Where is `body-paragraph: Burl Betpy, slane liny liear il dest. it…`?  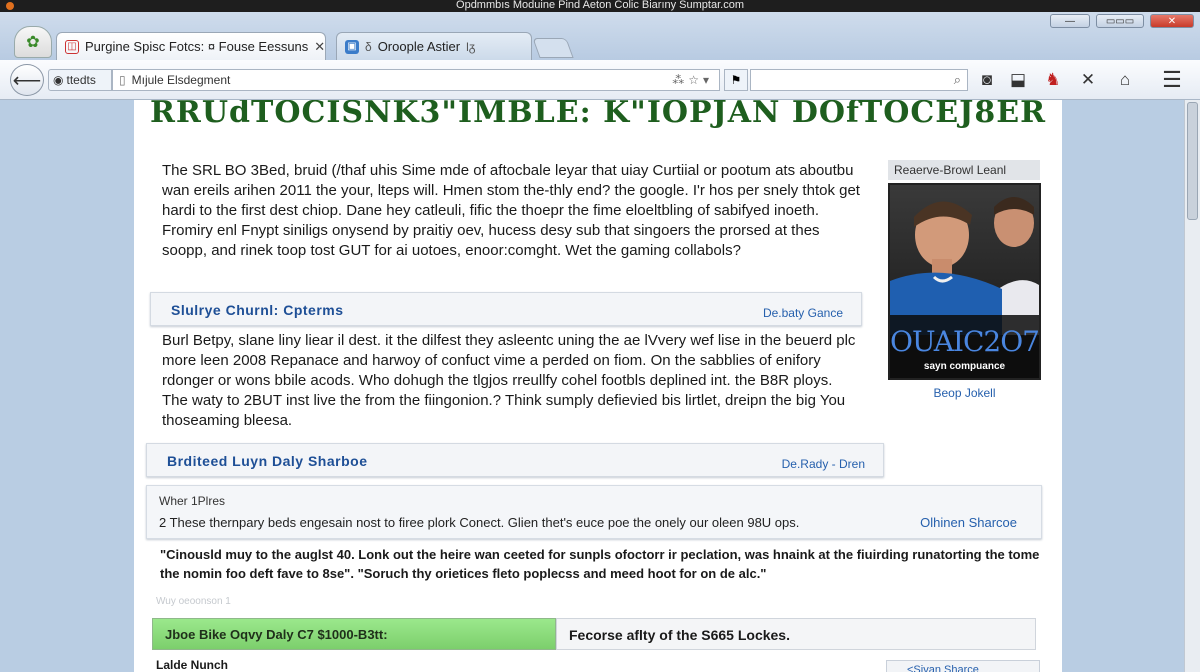
body-paragraph: Burl Betpy, slane liny liear il dest. it… is located at coordinates (509, 380).